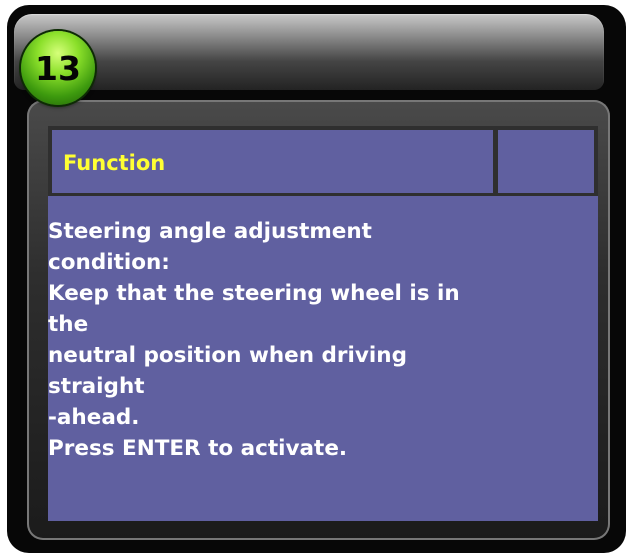  I want to click on instruction-line: the, so click(68, 324).